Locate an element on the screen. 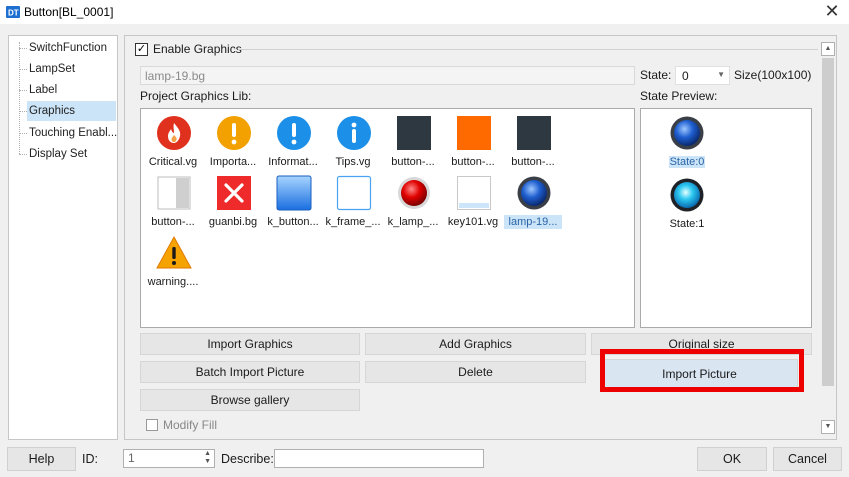 The height and width of the screenshot is (477, 849). nav-item-lampset: LampSet is located at coordinates (73, 69).